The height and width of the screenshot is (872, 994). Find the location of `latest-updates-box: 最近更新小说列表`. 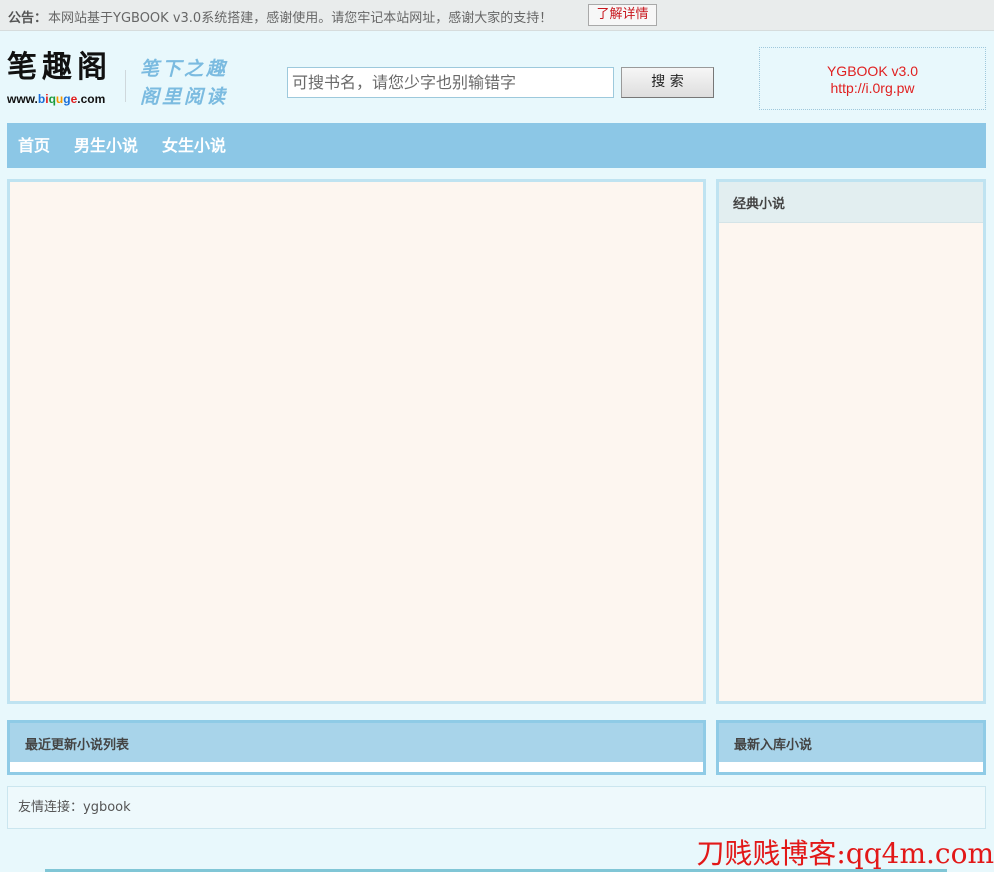

latest-updates-box: 最近更新小说列表 is located at coordinates (356, 747).